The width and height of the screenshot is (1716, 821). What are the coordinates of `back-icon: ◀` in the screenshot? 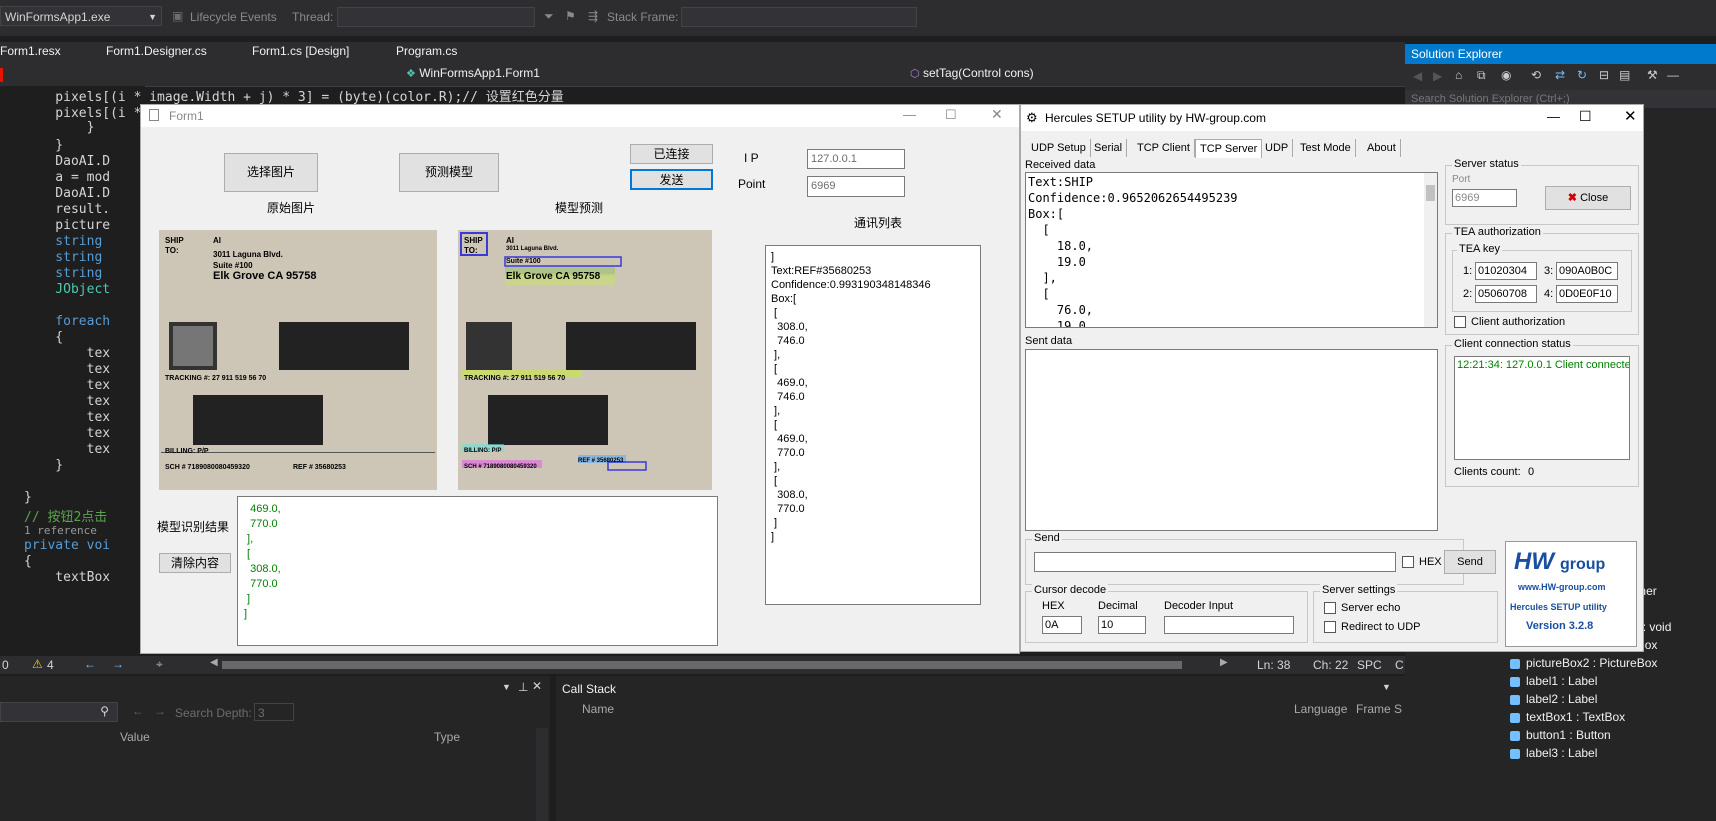 It's located at (1417, 76).